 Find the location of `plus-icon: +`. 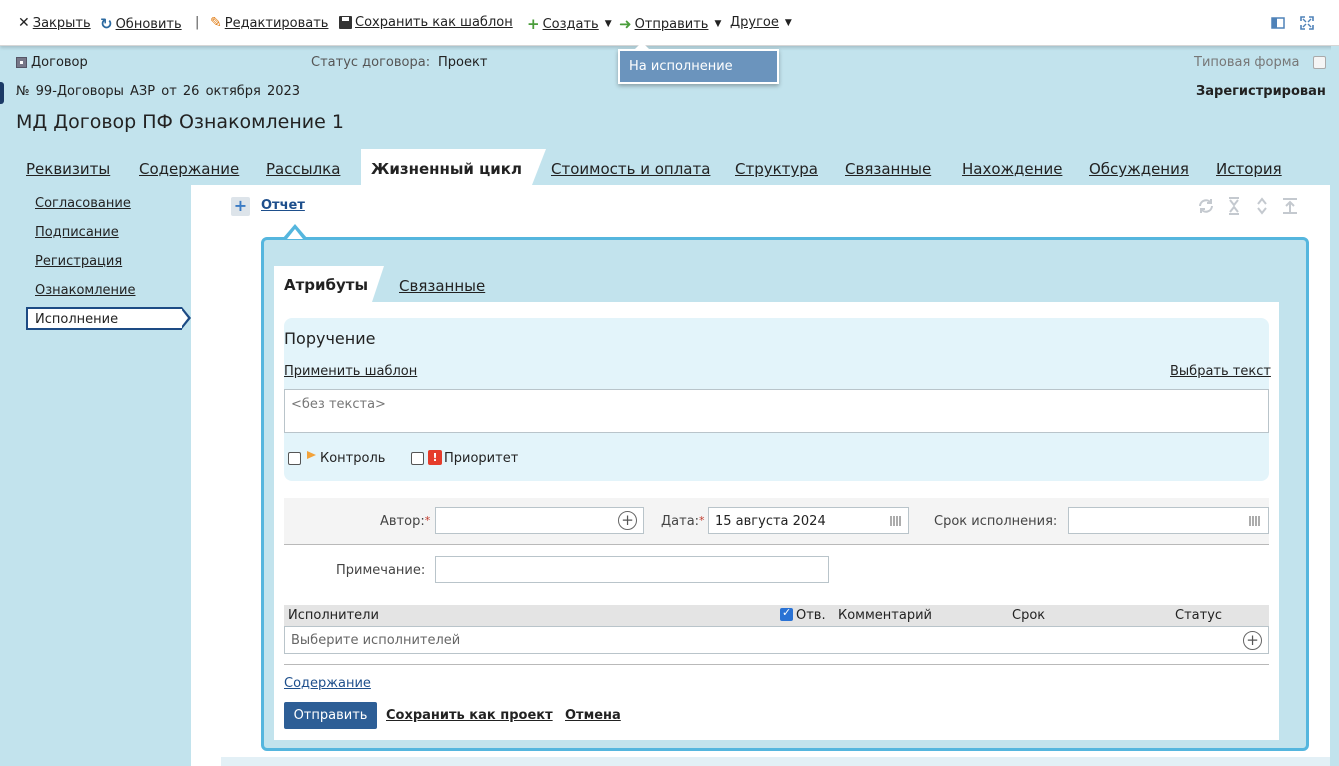

plus-icon: + is located at coordinates (533, 24).